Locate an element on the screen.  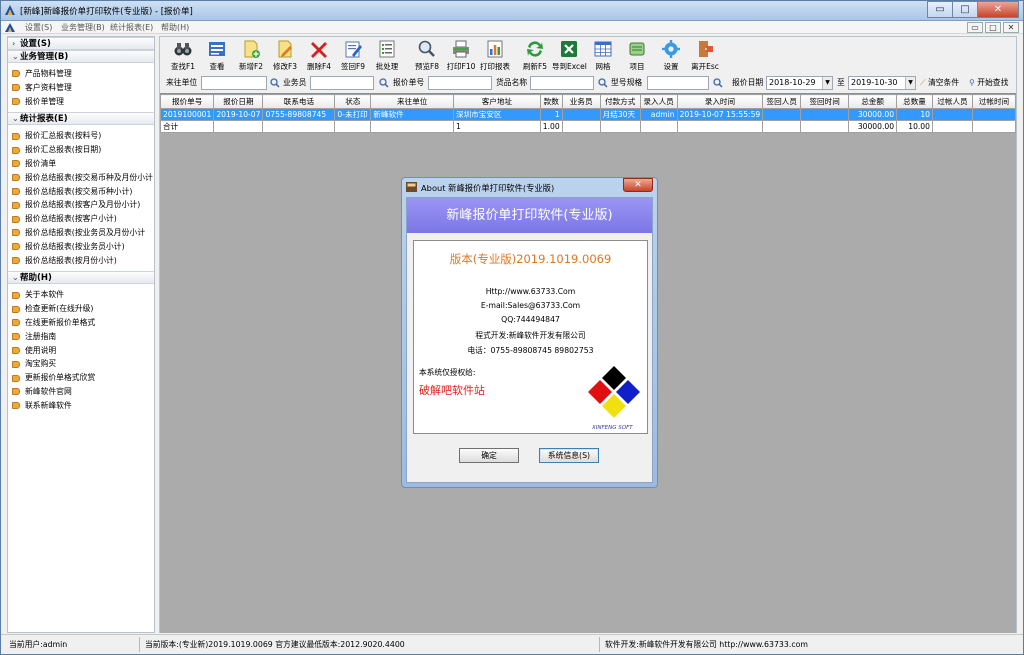
exit-button: 离开Esc is located at coordinates (705, 55).